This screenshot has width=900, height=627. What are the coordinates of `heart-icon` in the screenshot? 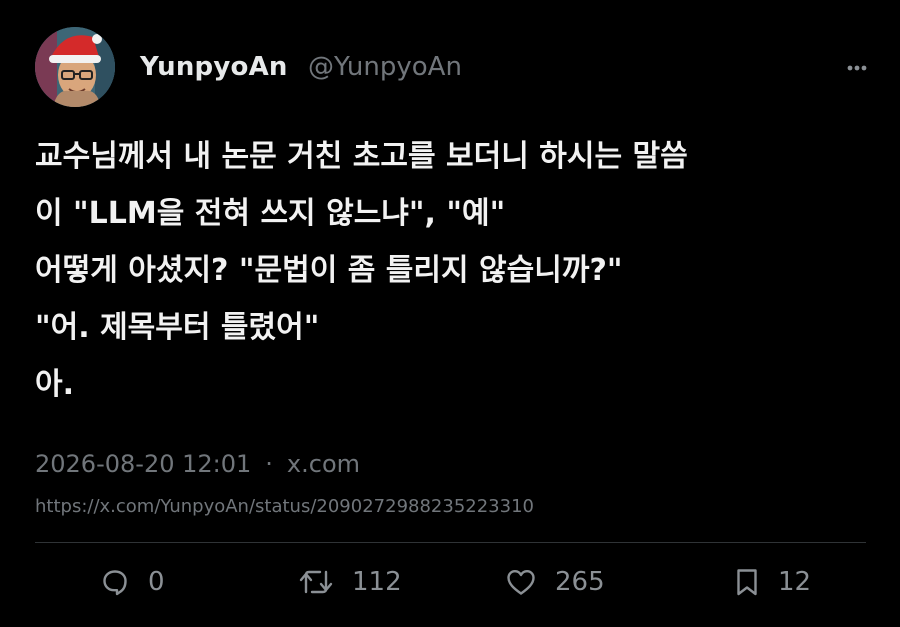 It's located at (521, 582).